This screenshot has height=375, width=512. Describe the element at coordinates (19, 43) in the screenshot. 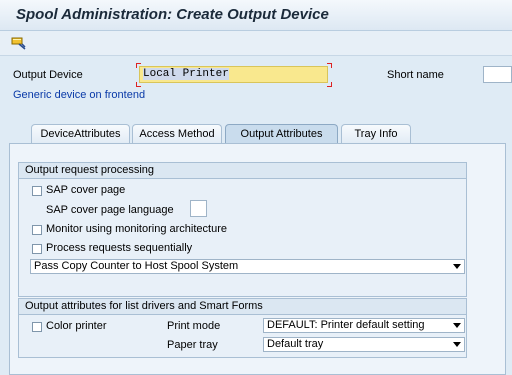

I see `display-change-icon` at that location.